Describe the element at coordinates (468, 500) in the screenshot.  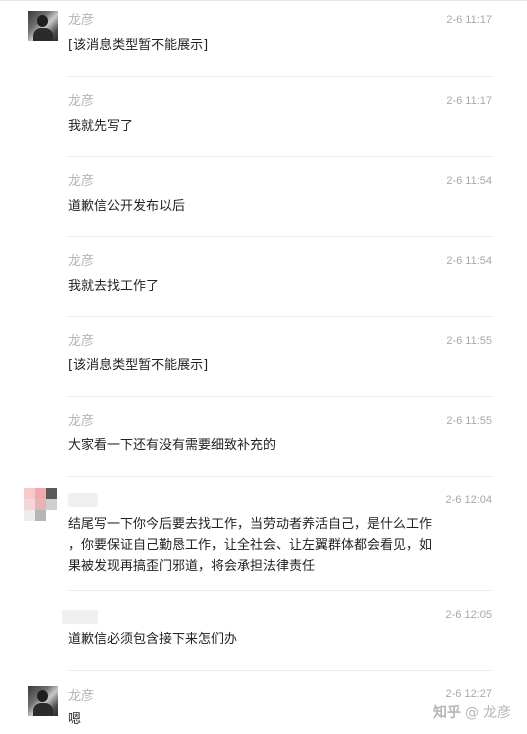
I see `message-time: 2-6 12:04` at that location.